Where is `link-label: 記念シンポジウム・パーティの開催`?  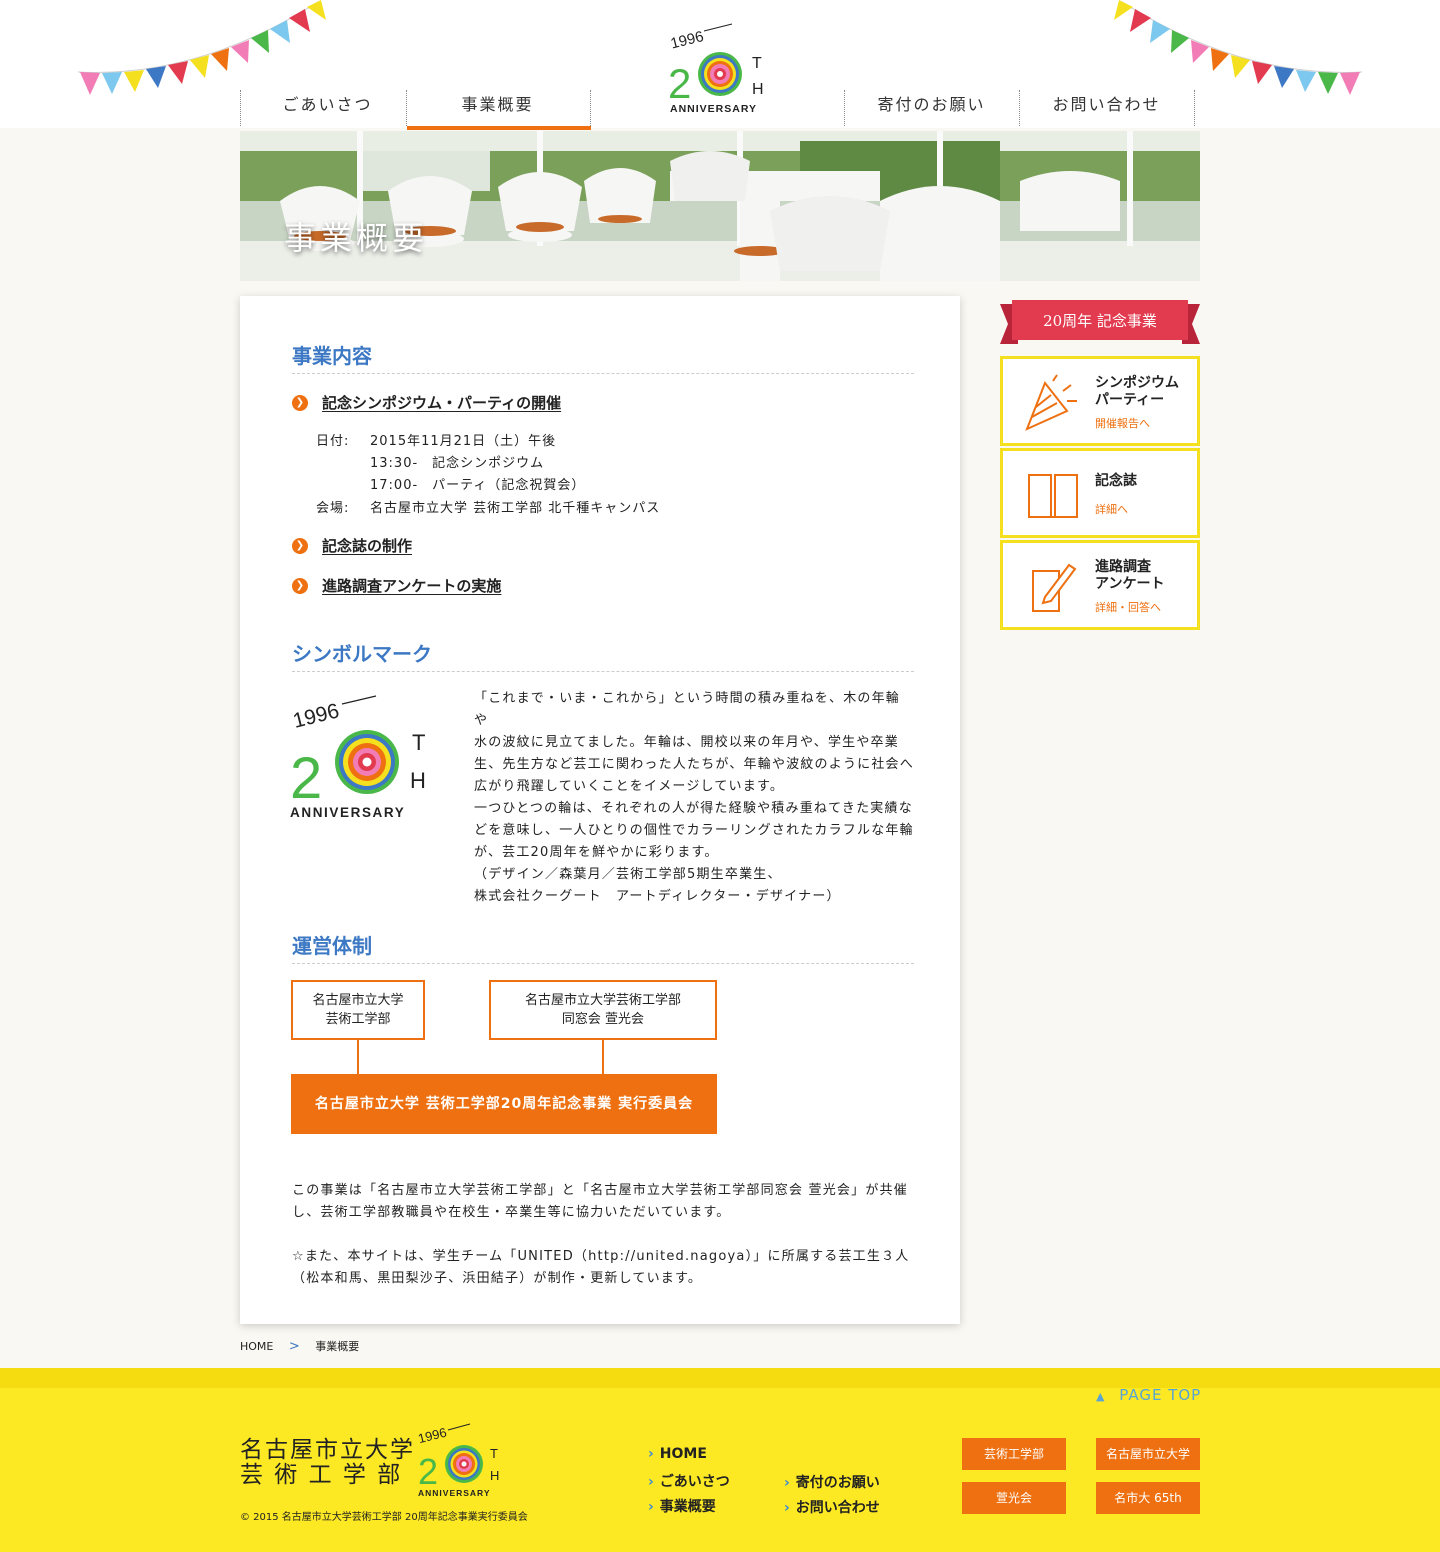
link-label: 記念シンポジウム・パーティの開催 is located at coordinates (442, 403).